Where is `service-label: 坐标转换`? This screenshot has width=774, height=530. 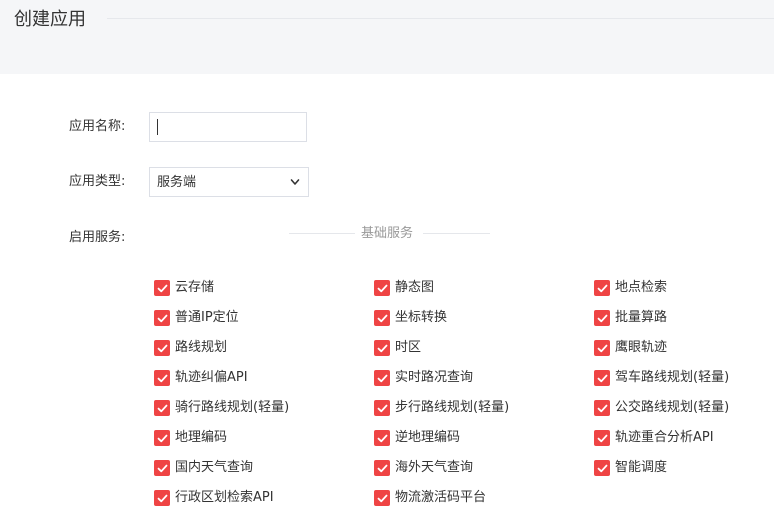
service-label: 坐标转换 is located at coordinates (421, 317).